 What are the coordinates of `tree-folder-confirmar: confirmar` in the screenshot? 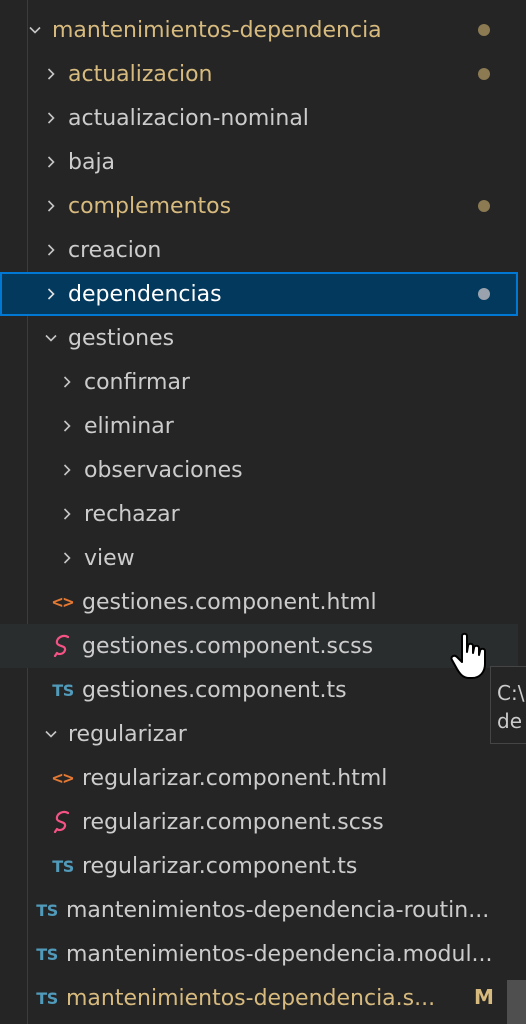 It's located at (259, 382).